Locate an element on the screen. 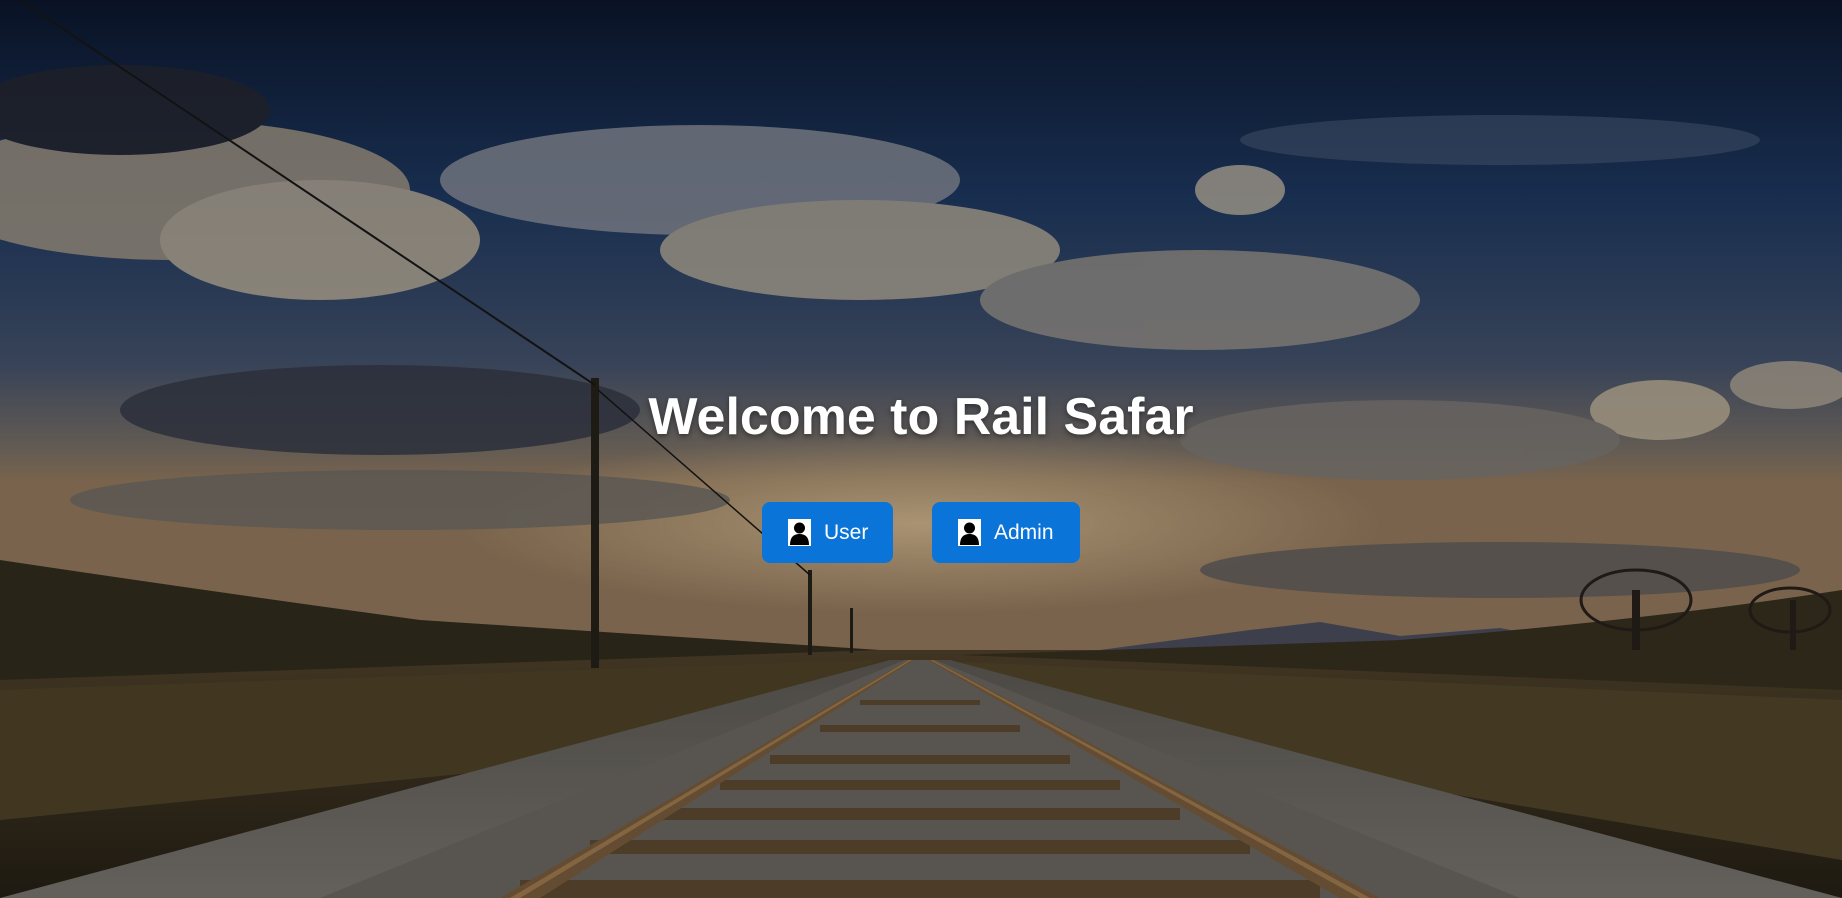 The width and height of the screenshot is (1842, 898). user-button: User is located at coordinates (827, 532).